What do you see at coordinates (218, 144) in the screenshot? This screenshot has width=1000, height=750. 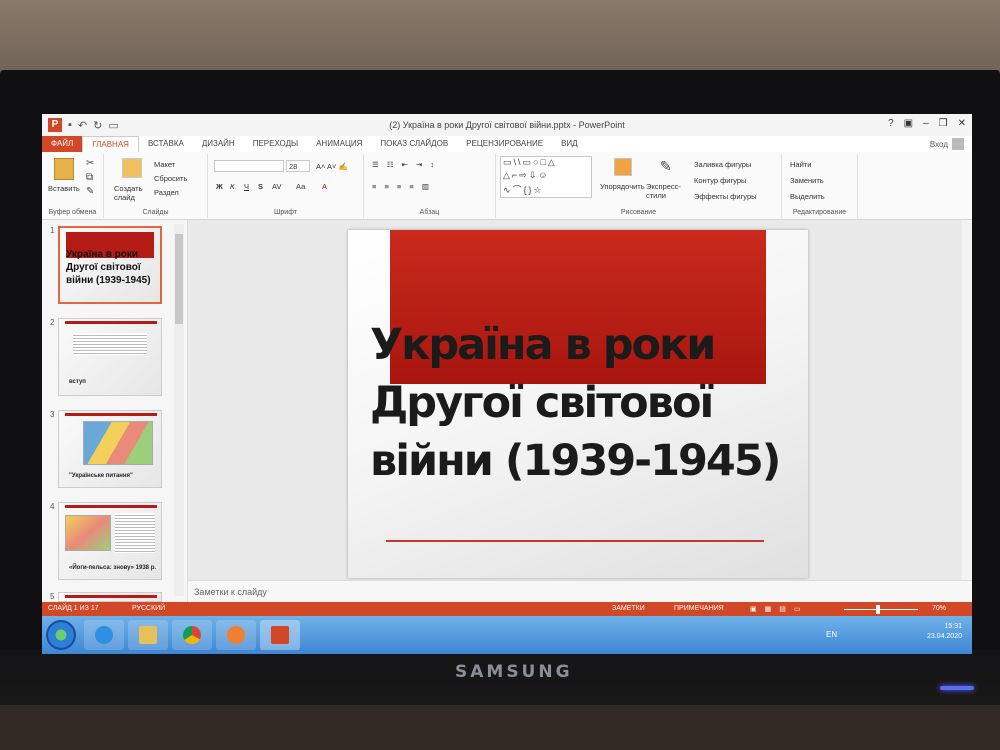 I see `tab-design: ДИЗАЙН` at bounding box center [218, 144].